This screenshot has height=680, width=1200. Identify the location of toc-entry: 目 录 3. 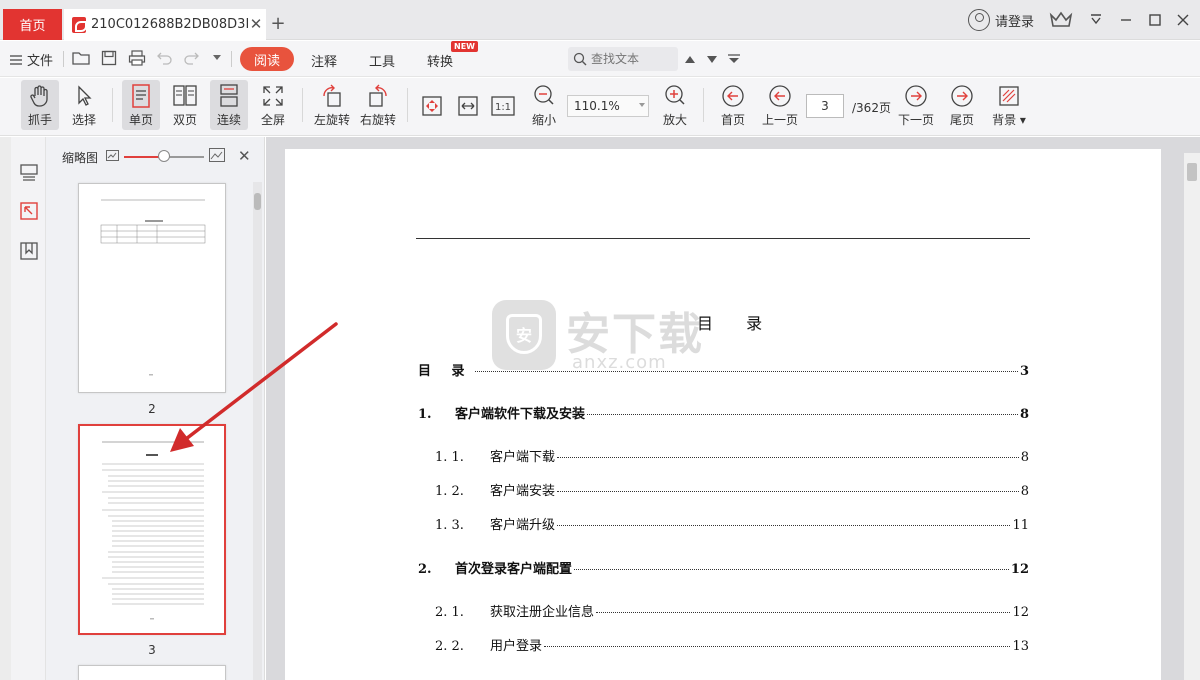
(723, 369).